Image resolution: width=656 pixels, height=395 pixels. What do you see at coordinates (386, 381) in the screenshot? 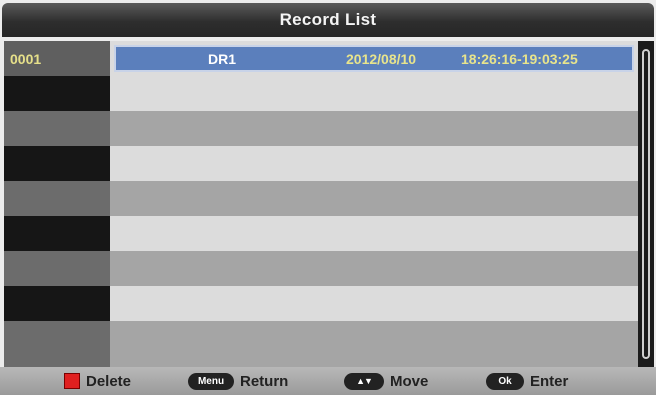
I see `move-hint: ▲▼ Move` at bounding box center [386, 381].